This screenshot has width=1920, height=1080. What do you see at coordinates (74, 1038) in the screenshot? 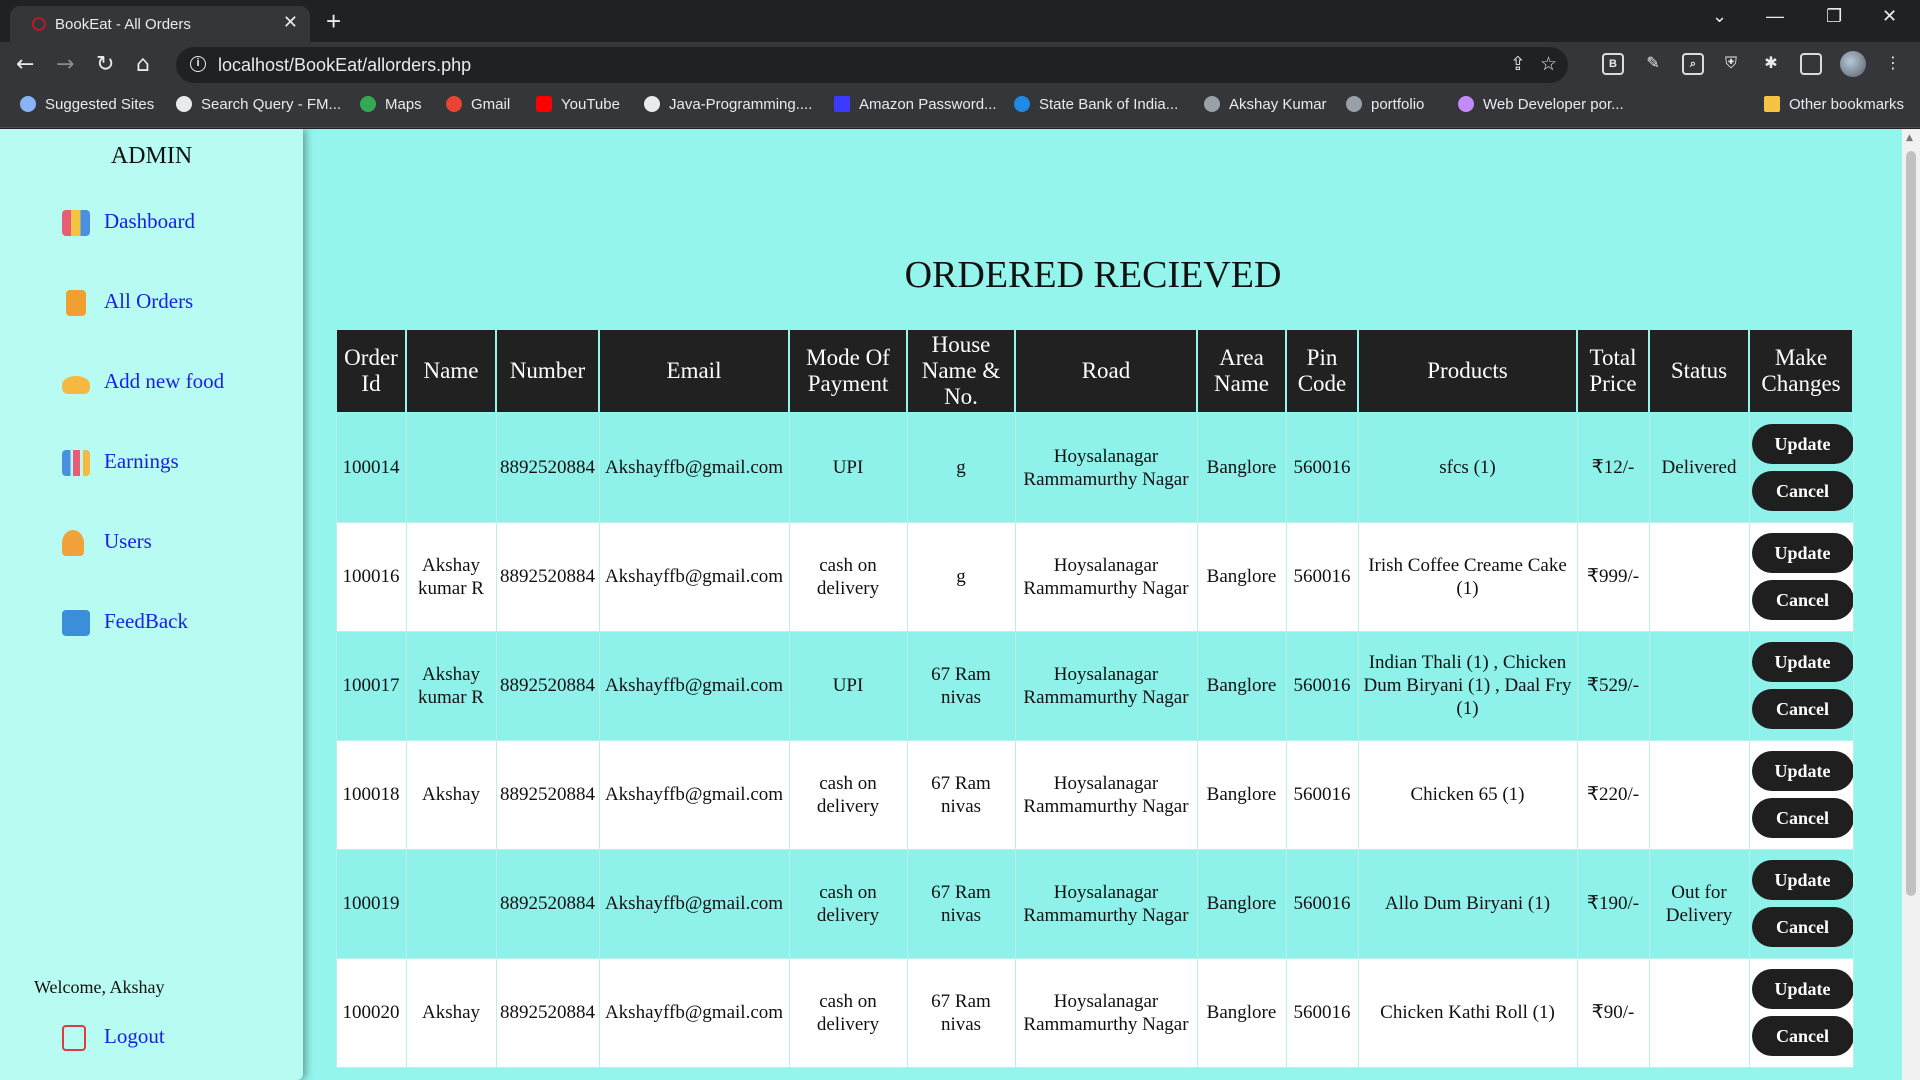
I see `logout-icon` at bounding box center [74, 1038].